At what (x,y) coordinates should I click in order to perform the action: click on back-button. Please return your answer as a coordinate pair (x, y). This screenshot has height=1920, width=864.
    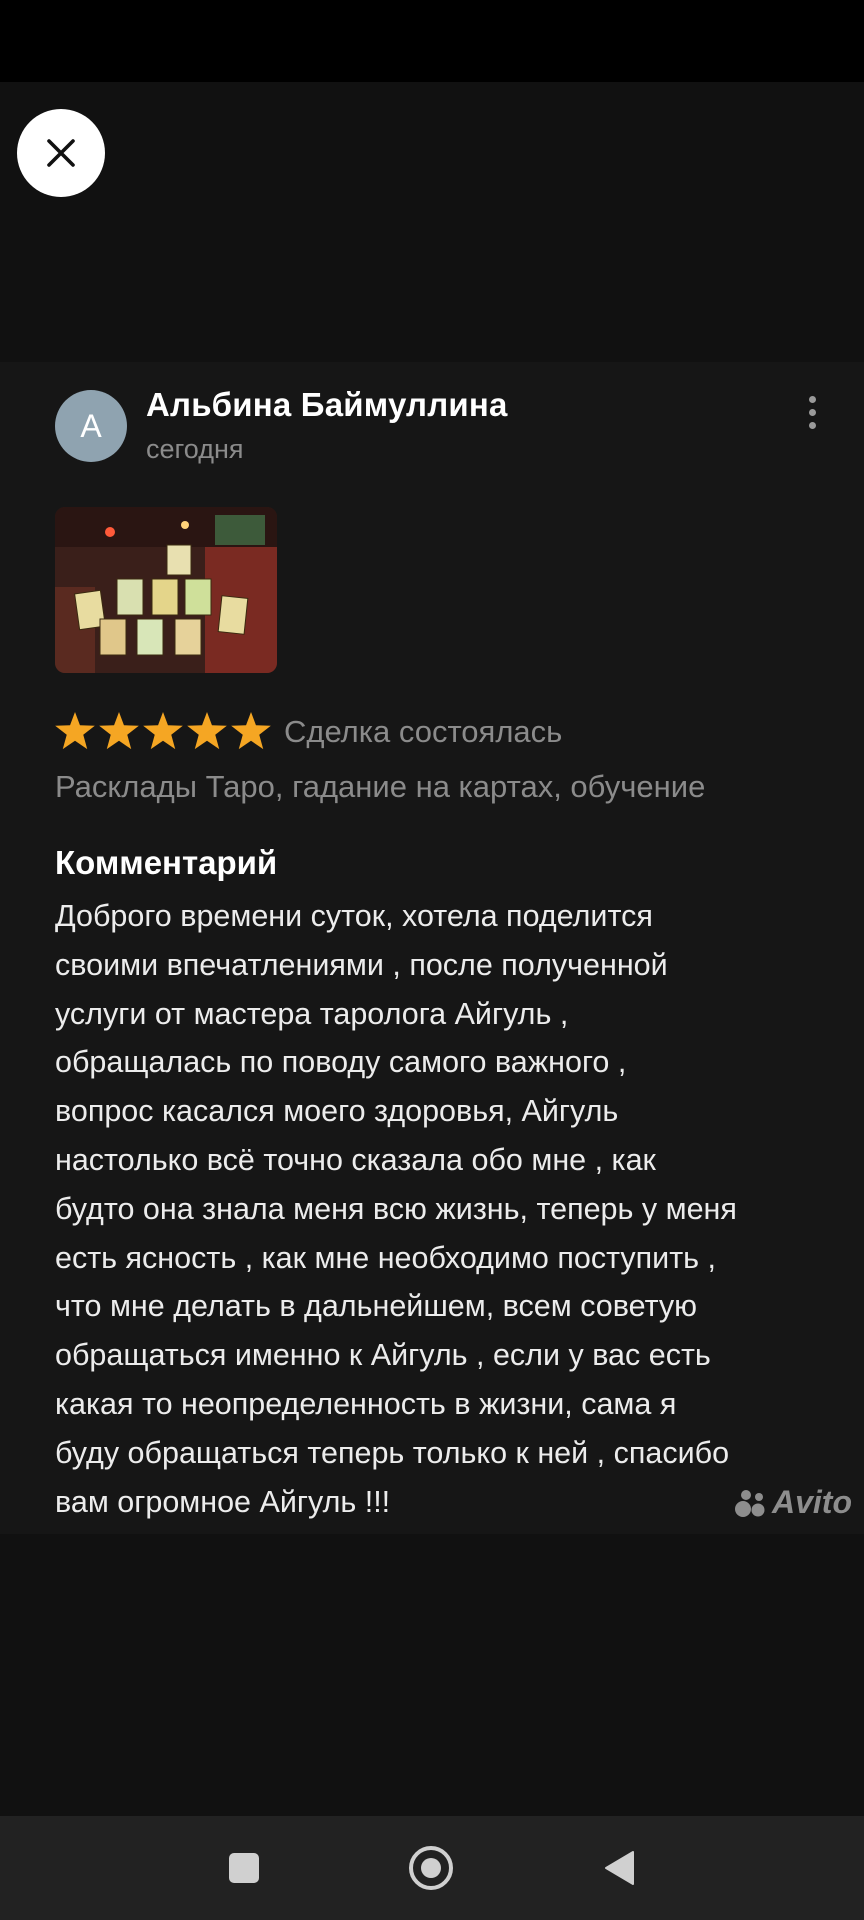
    Looking at the image, I should click on (619, 1868).